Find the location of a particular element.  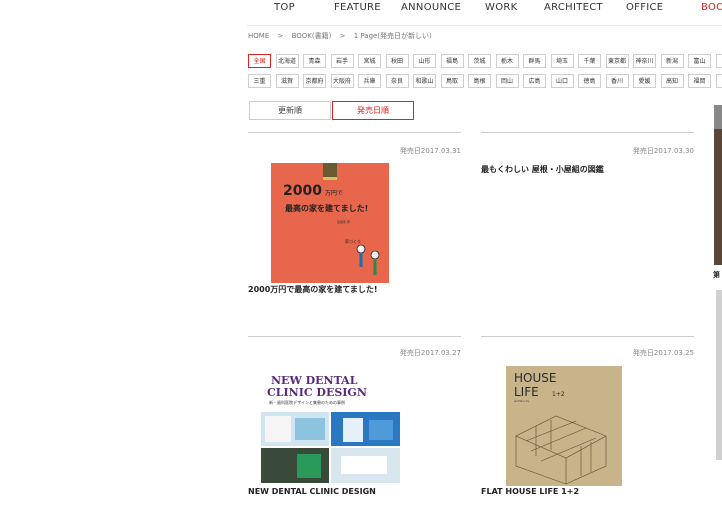

prefecture-button: 宮城 is located at coordinates (369, 61).